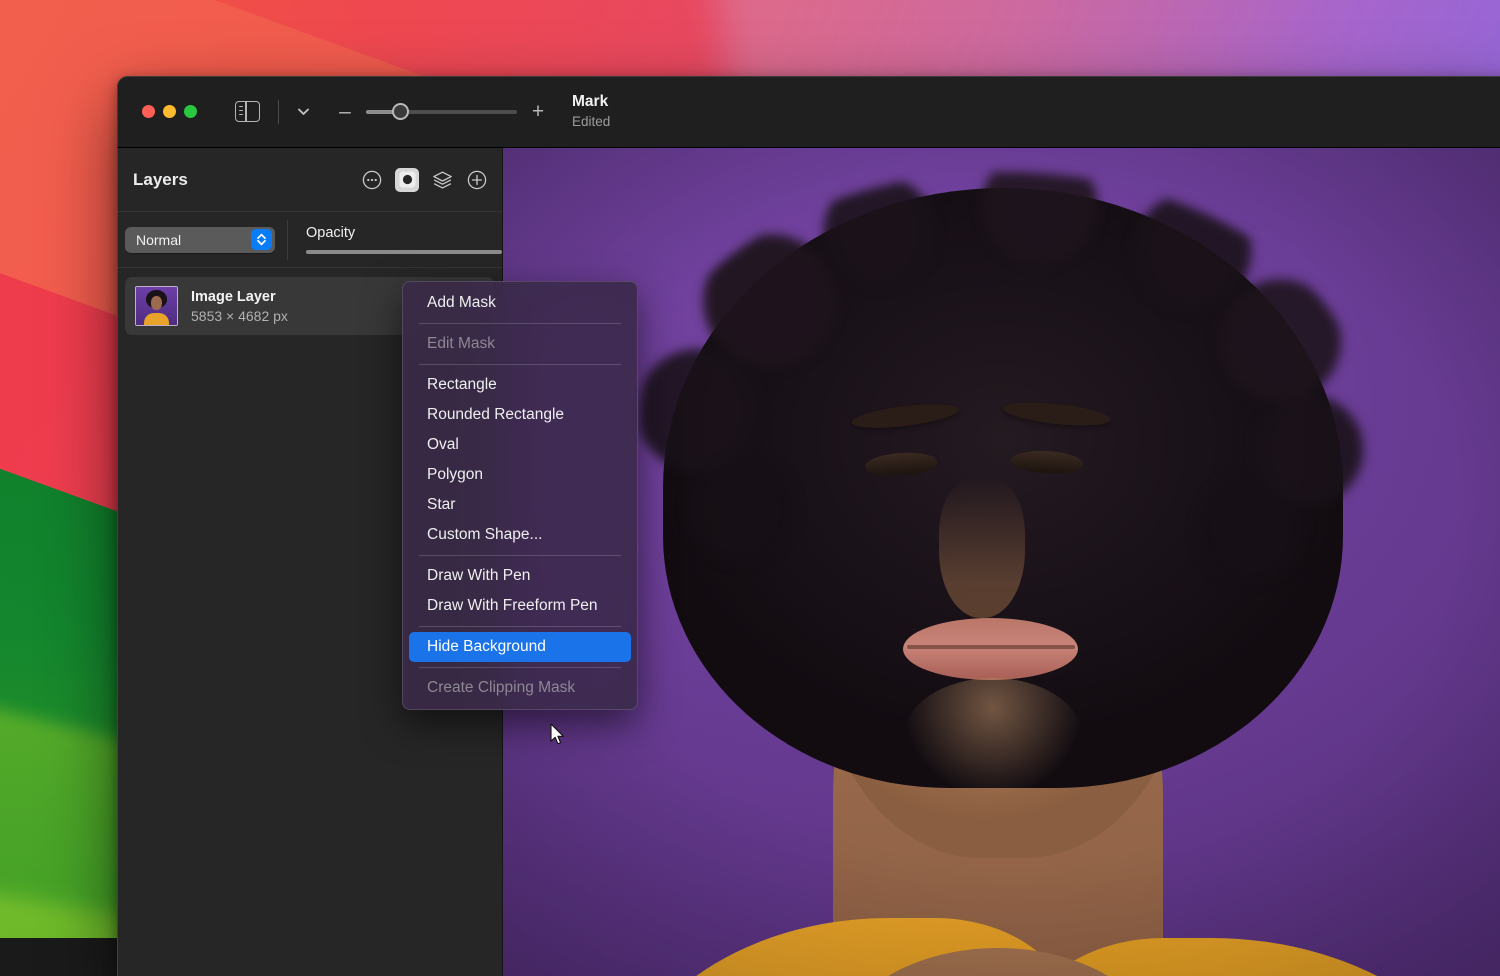 This screenshot has width=1500, height=976. Describe the element at coordinates (345, 111) in the screenshot. I see `zoom-out-button: –` at that location.